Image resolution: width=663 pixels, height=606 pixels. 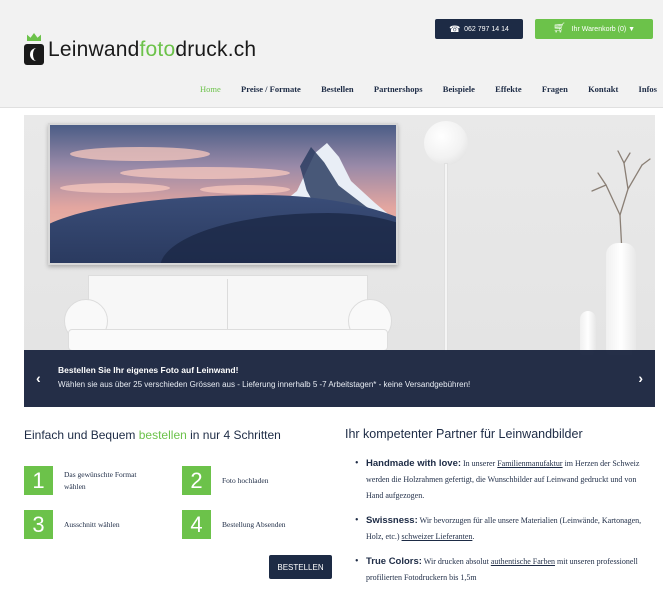 I want to click on step-3: 3 Ausschnitt wählen, so click(x=84, y=524).